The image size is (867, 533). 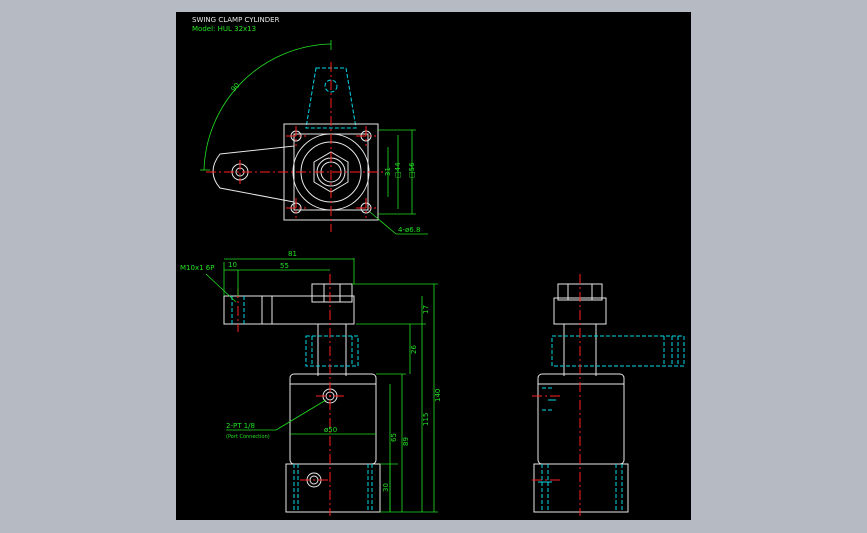 I want to click on dim-115: 115, so click(x=426, y=419).